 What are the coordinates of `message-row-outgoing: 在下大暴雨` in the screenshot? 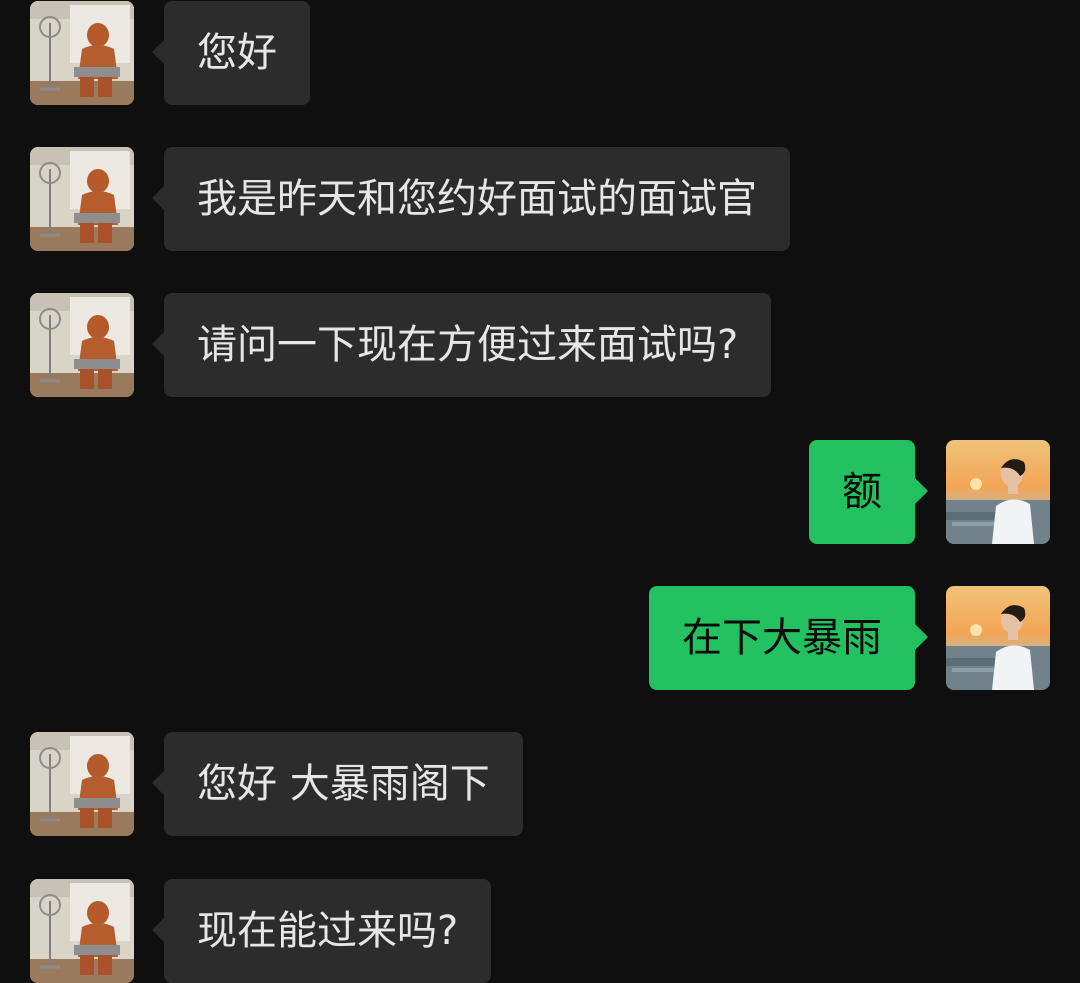 It's located at (540, 638).